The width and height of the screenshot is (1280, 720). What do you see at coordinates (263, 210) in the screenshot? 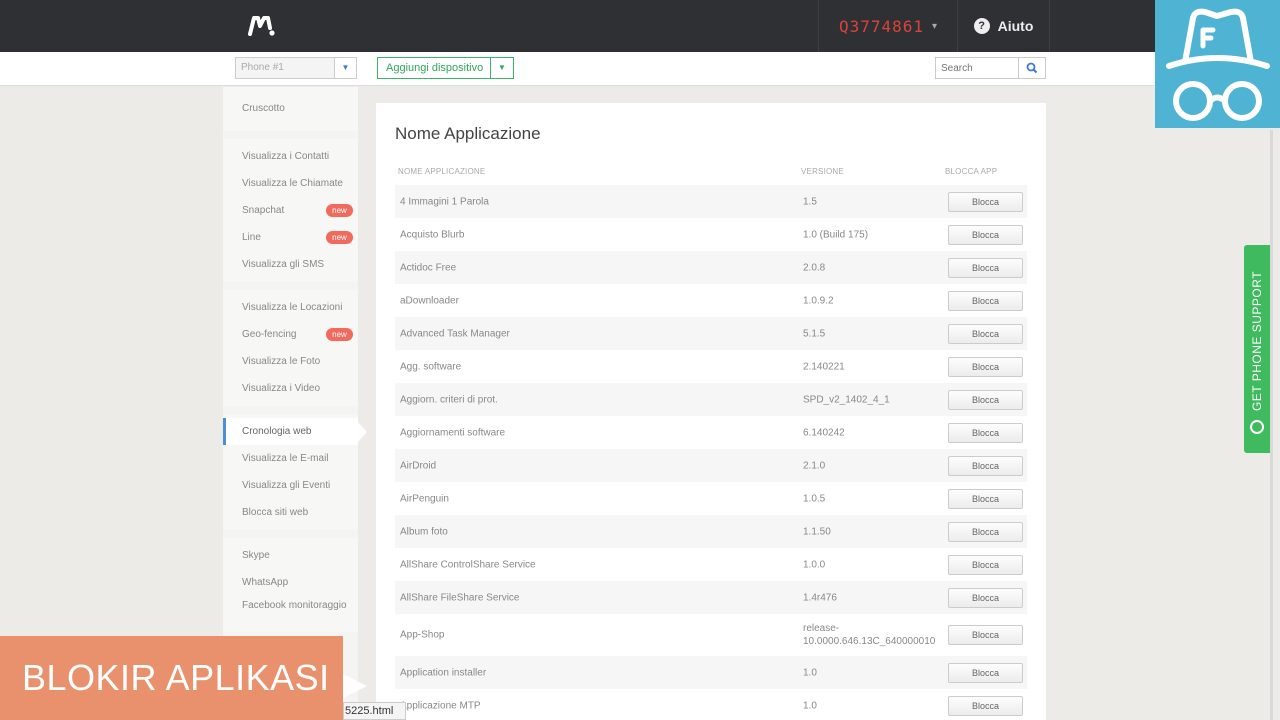
I see `sidebar-item-label: Snapchat` at bounding box center [263, 210].